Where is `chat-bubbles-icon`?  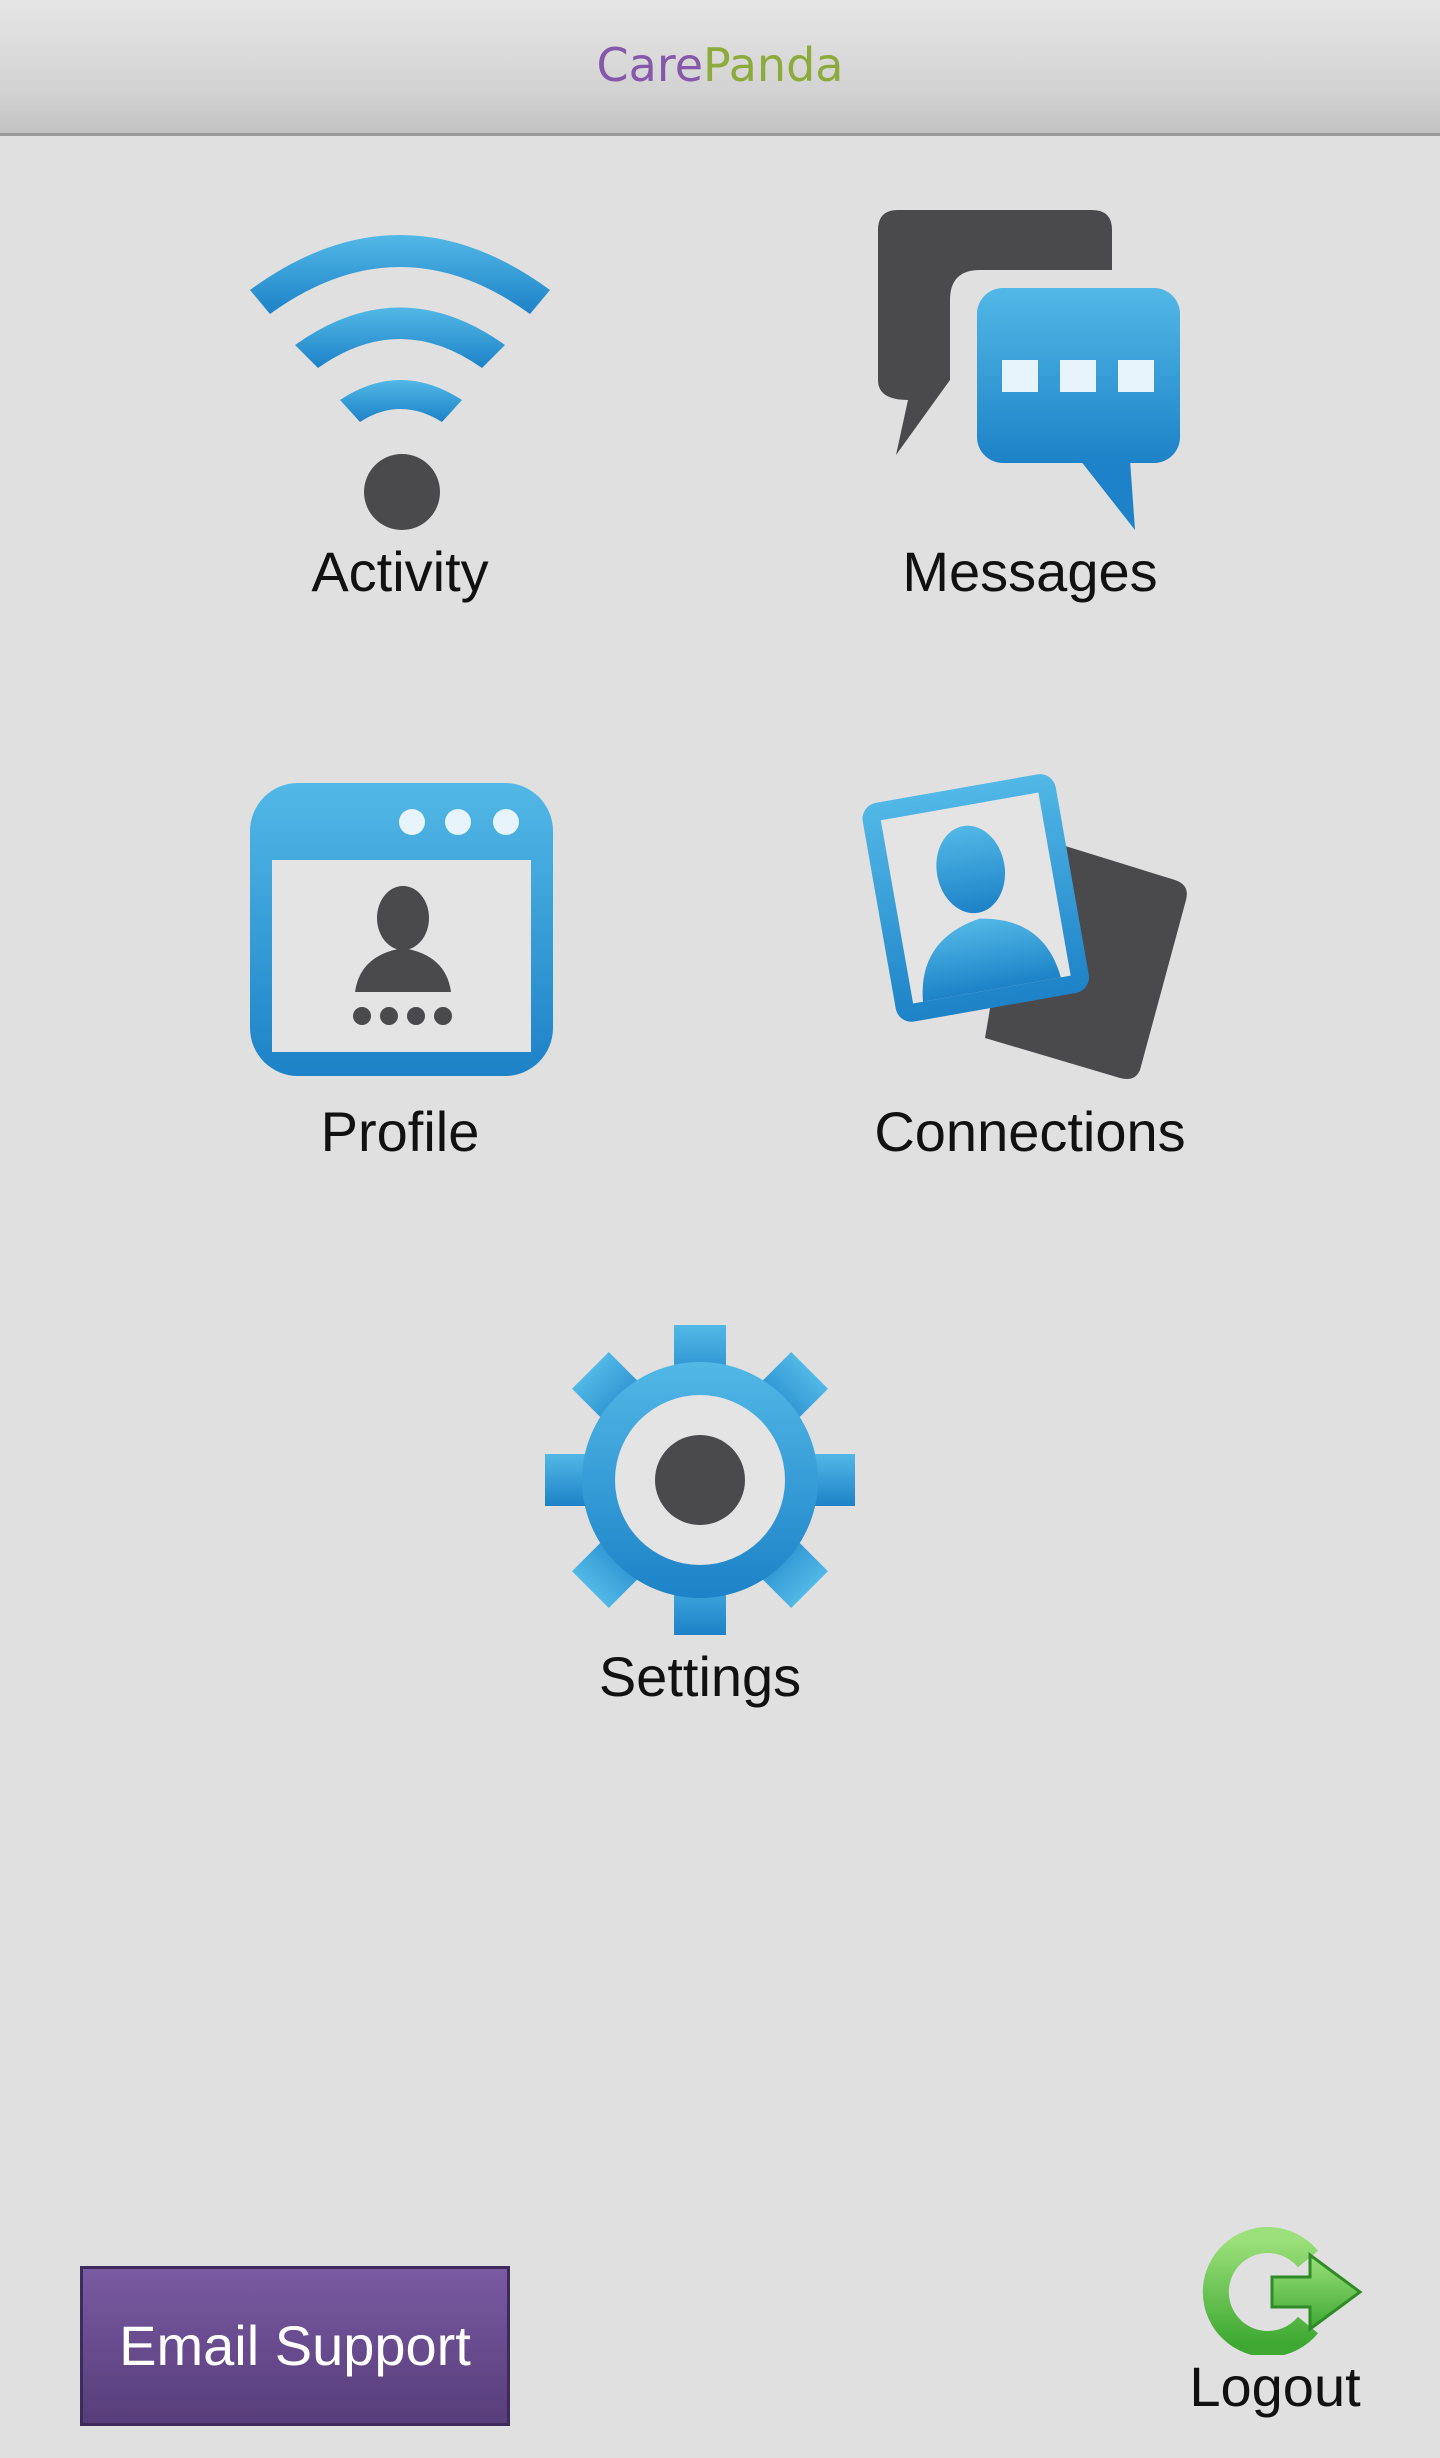
chat-bubbles-icon is located at coordinates (1029, 370).